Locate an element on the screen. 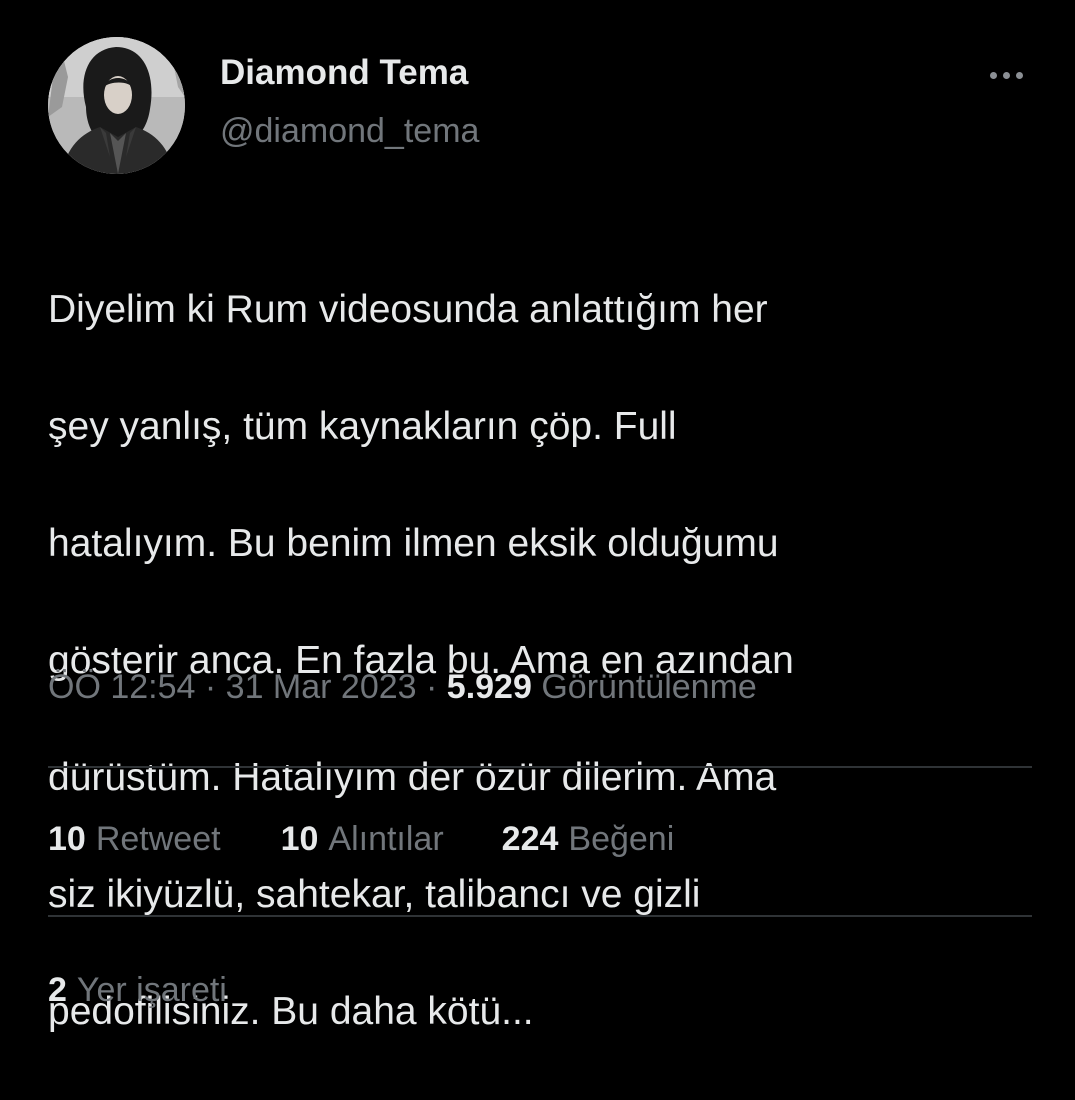  author-display-name: Diamond Tema is located at coordinates (344, 73).